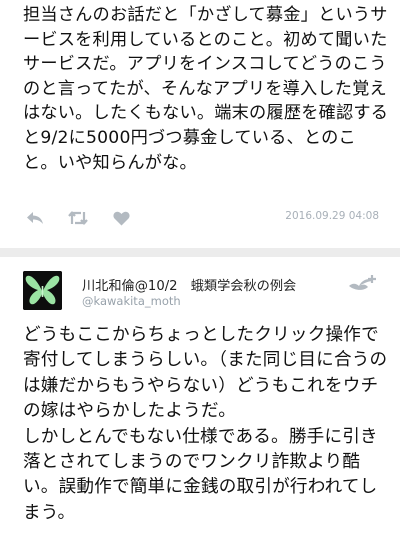  What do you see at coordinates (121, 218) in the screenshot?
I see `heart-icon` at bounding box center [121, 218].